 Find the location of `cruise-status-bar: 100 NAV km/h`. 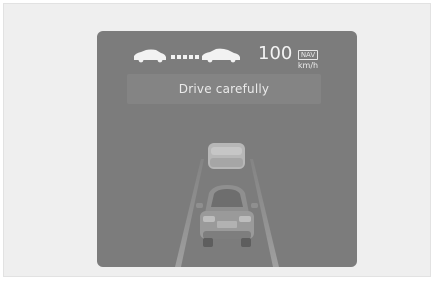

cruise-status-bar: 100 NAV km/h is located at coordinates (227, 56).